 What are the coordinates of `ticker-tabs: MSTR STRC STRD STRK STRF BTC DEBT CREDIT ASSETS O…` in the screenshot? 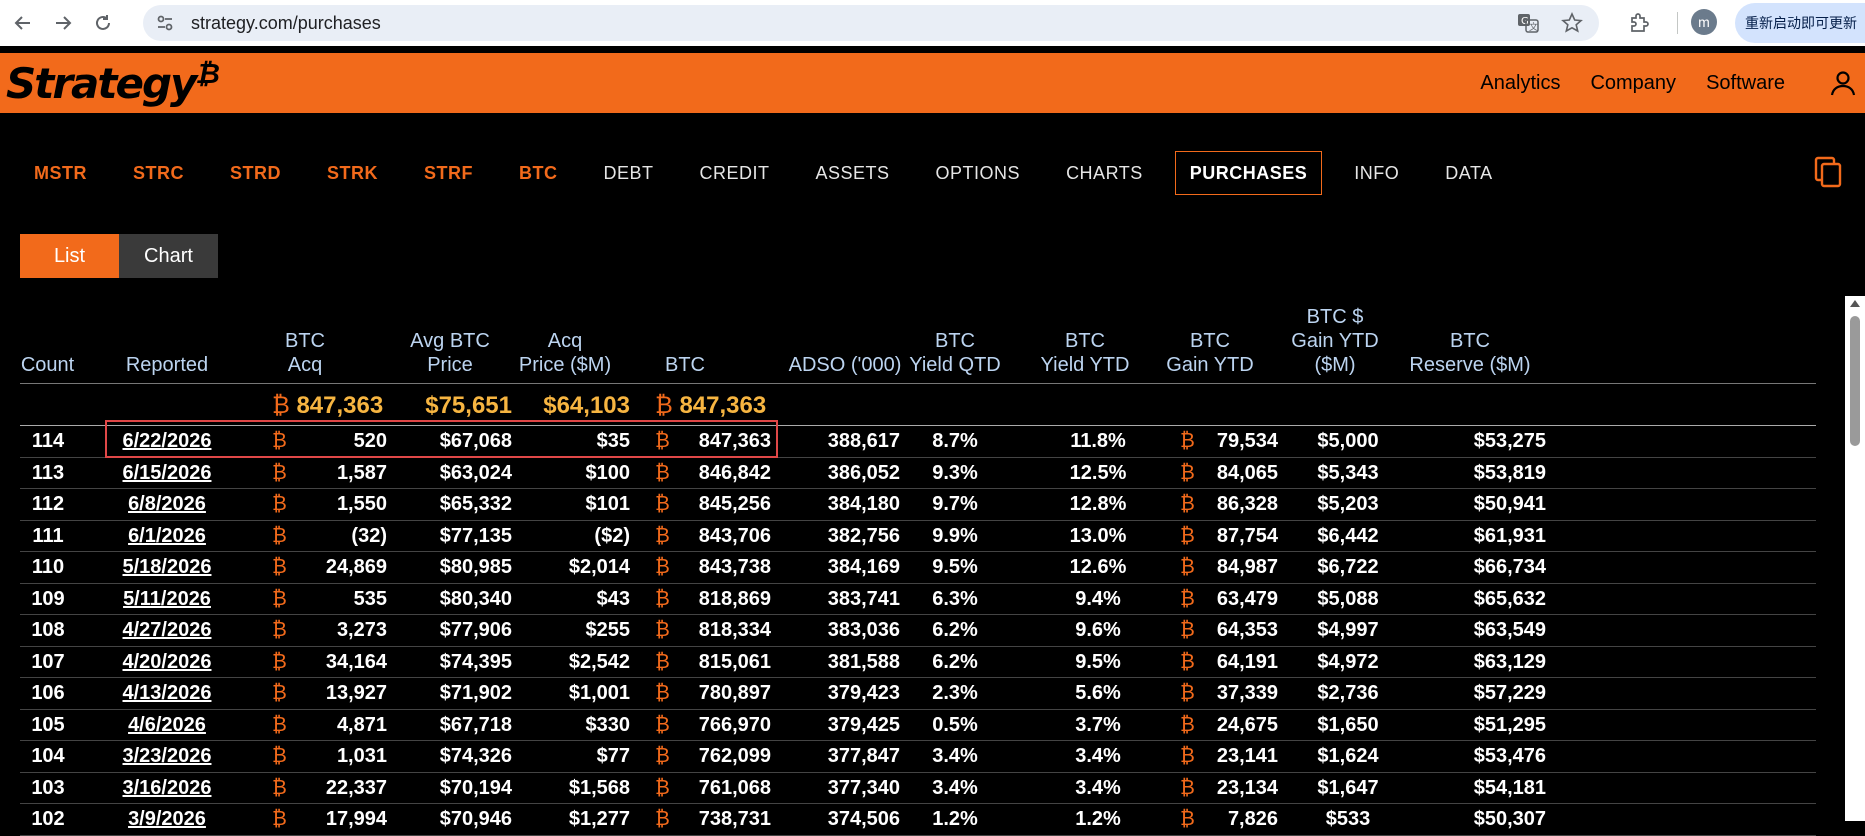 It's located at (772, 173).